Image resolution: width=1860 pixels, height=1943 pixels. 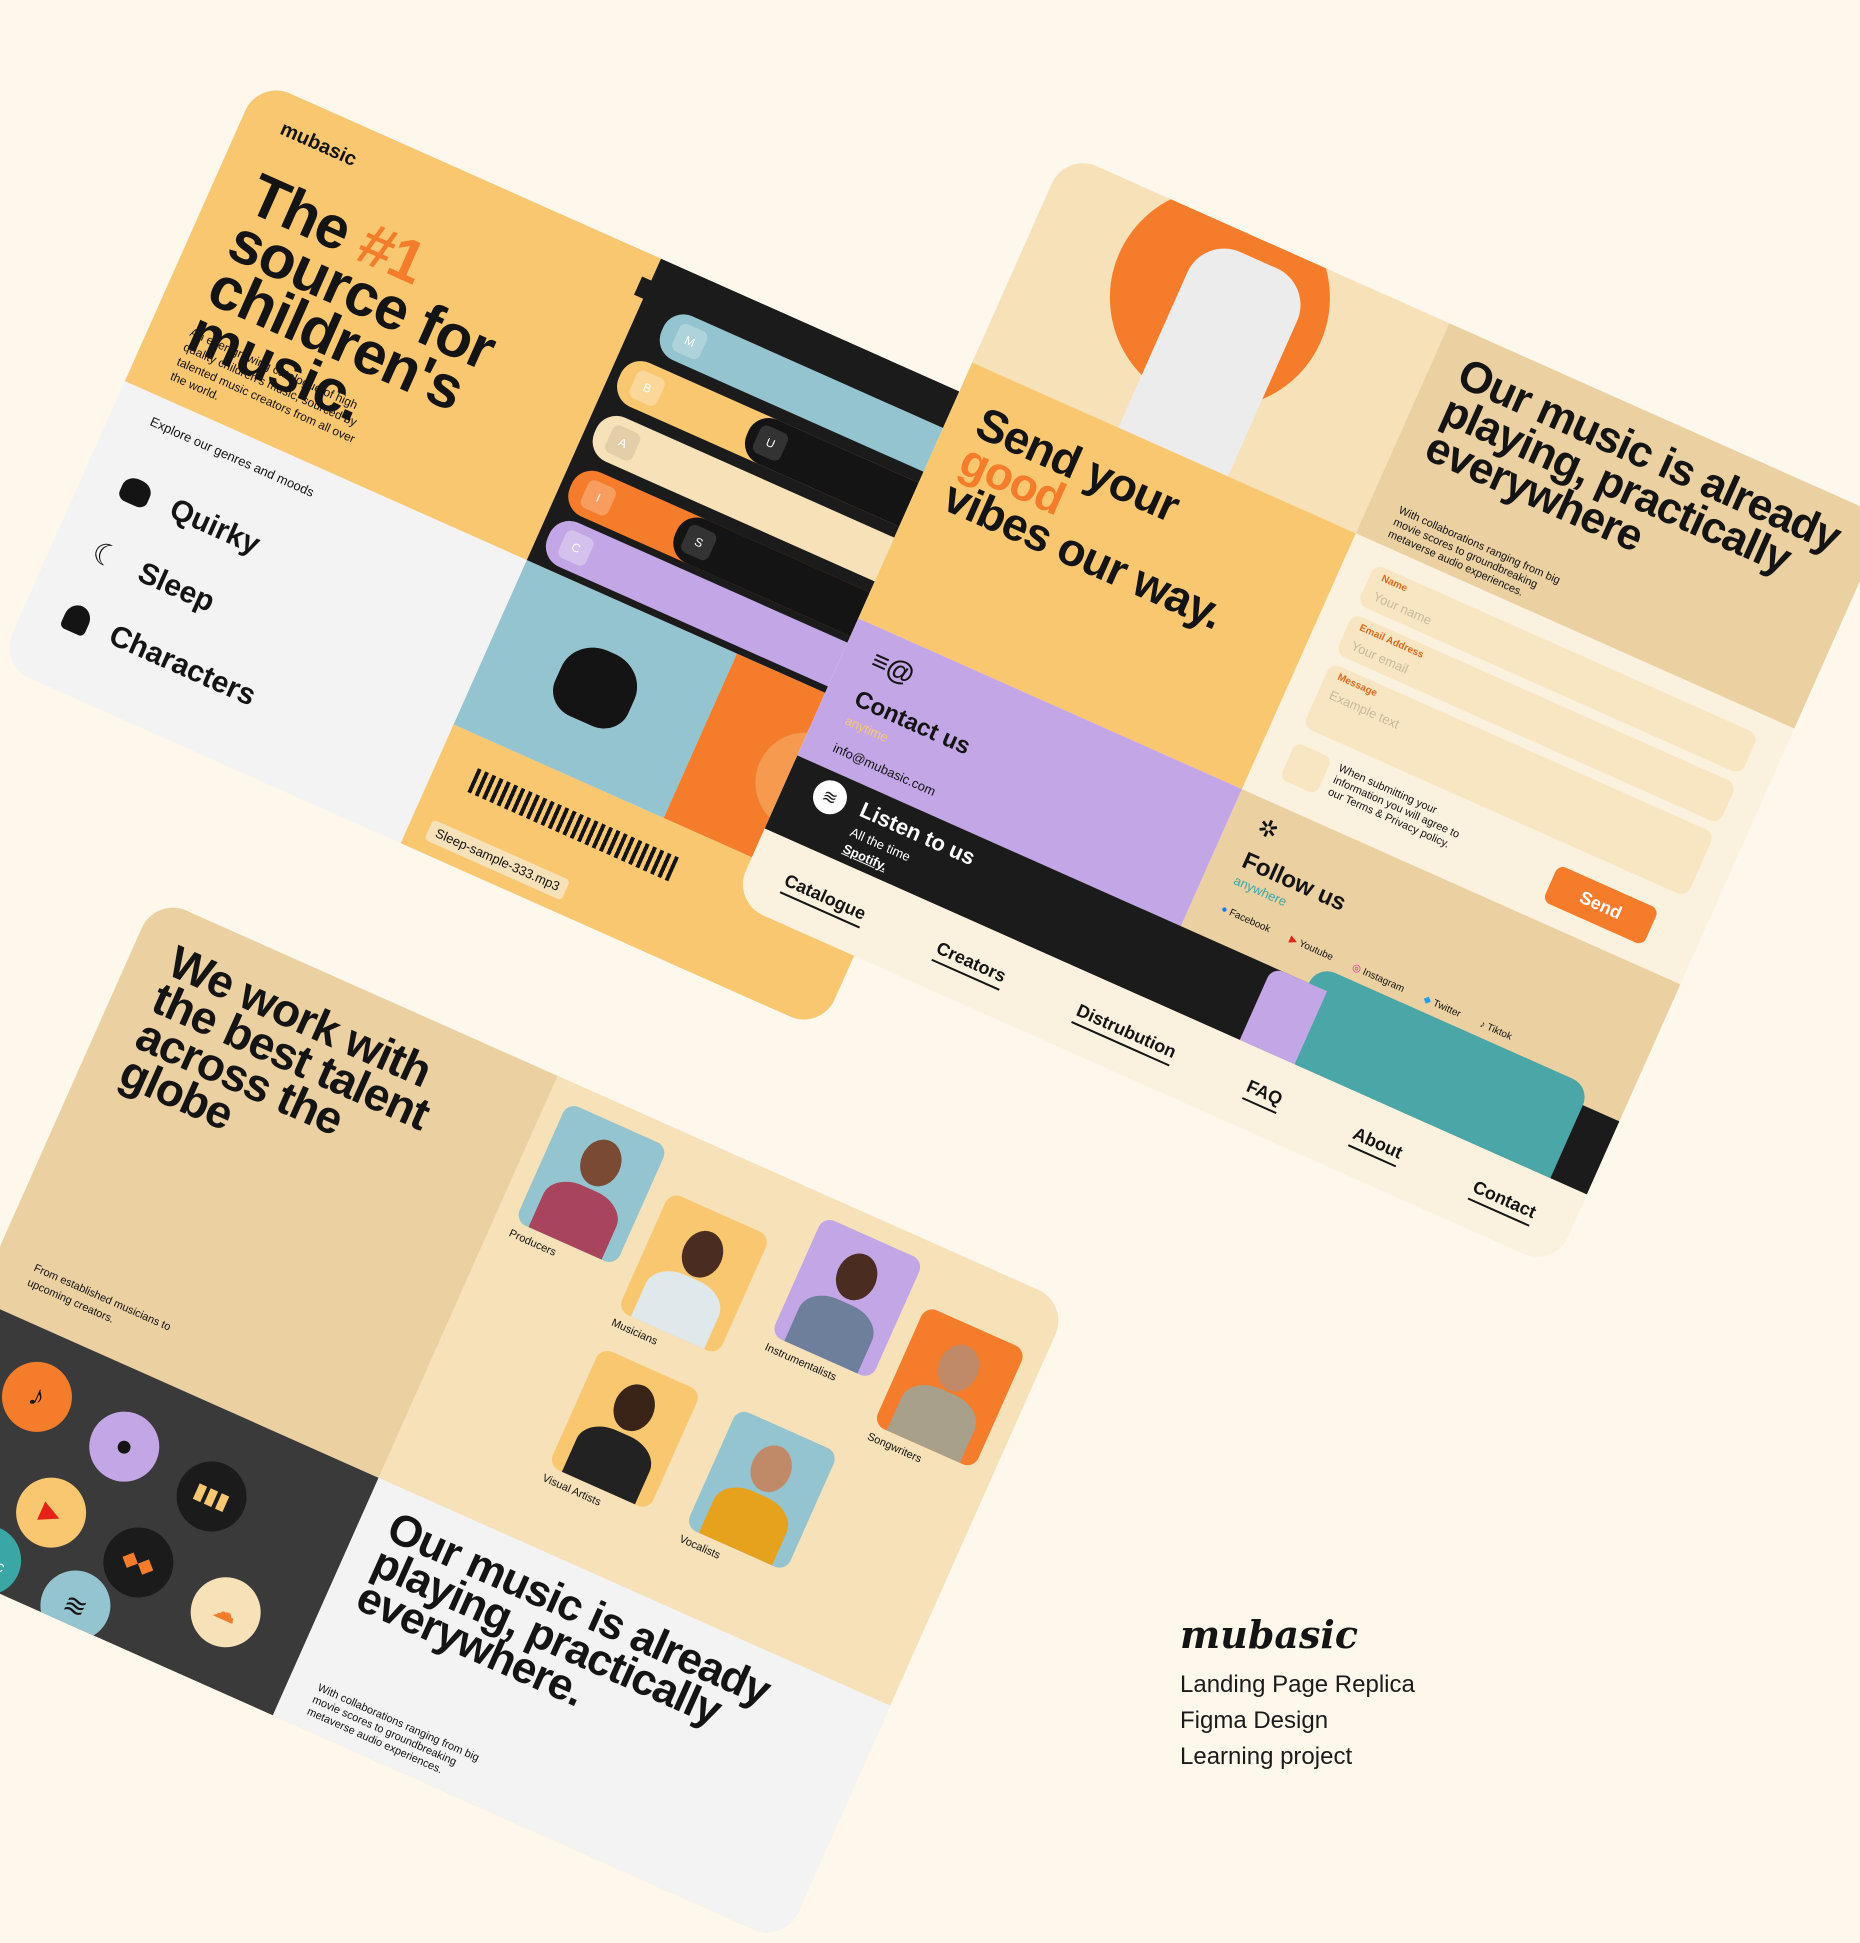 What do you see at coordinates (1266, 1756) in the screenshot?
I see `caption-line-3: Learning project` at bounding box center [1266, 1756].